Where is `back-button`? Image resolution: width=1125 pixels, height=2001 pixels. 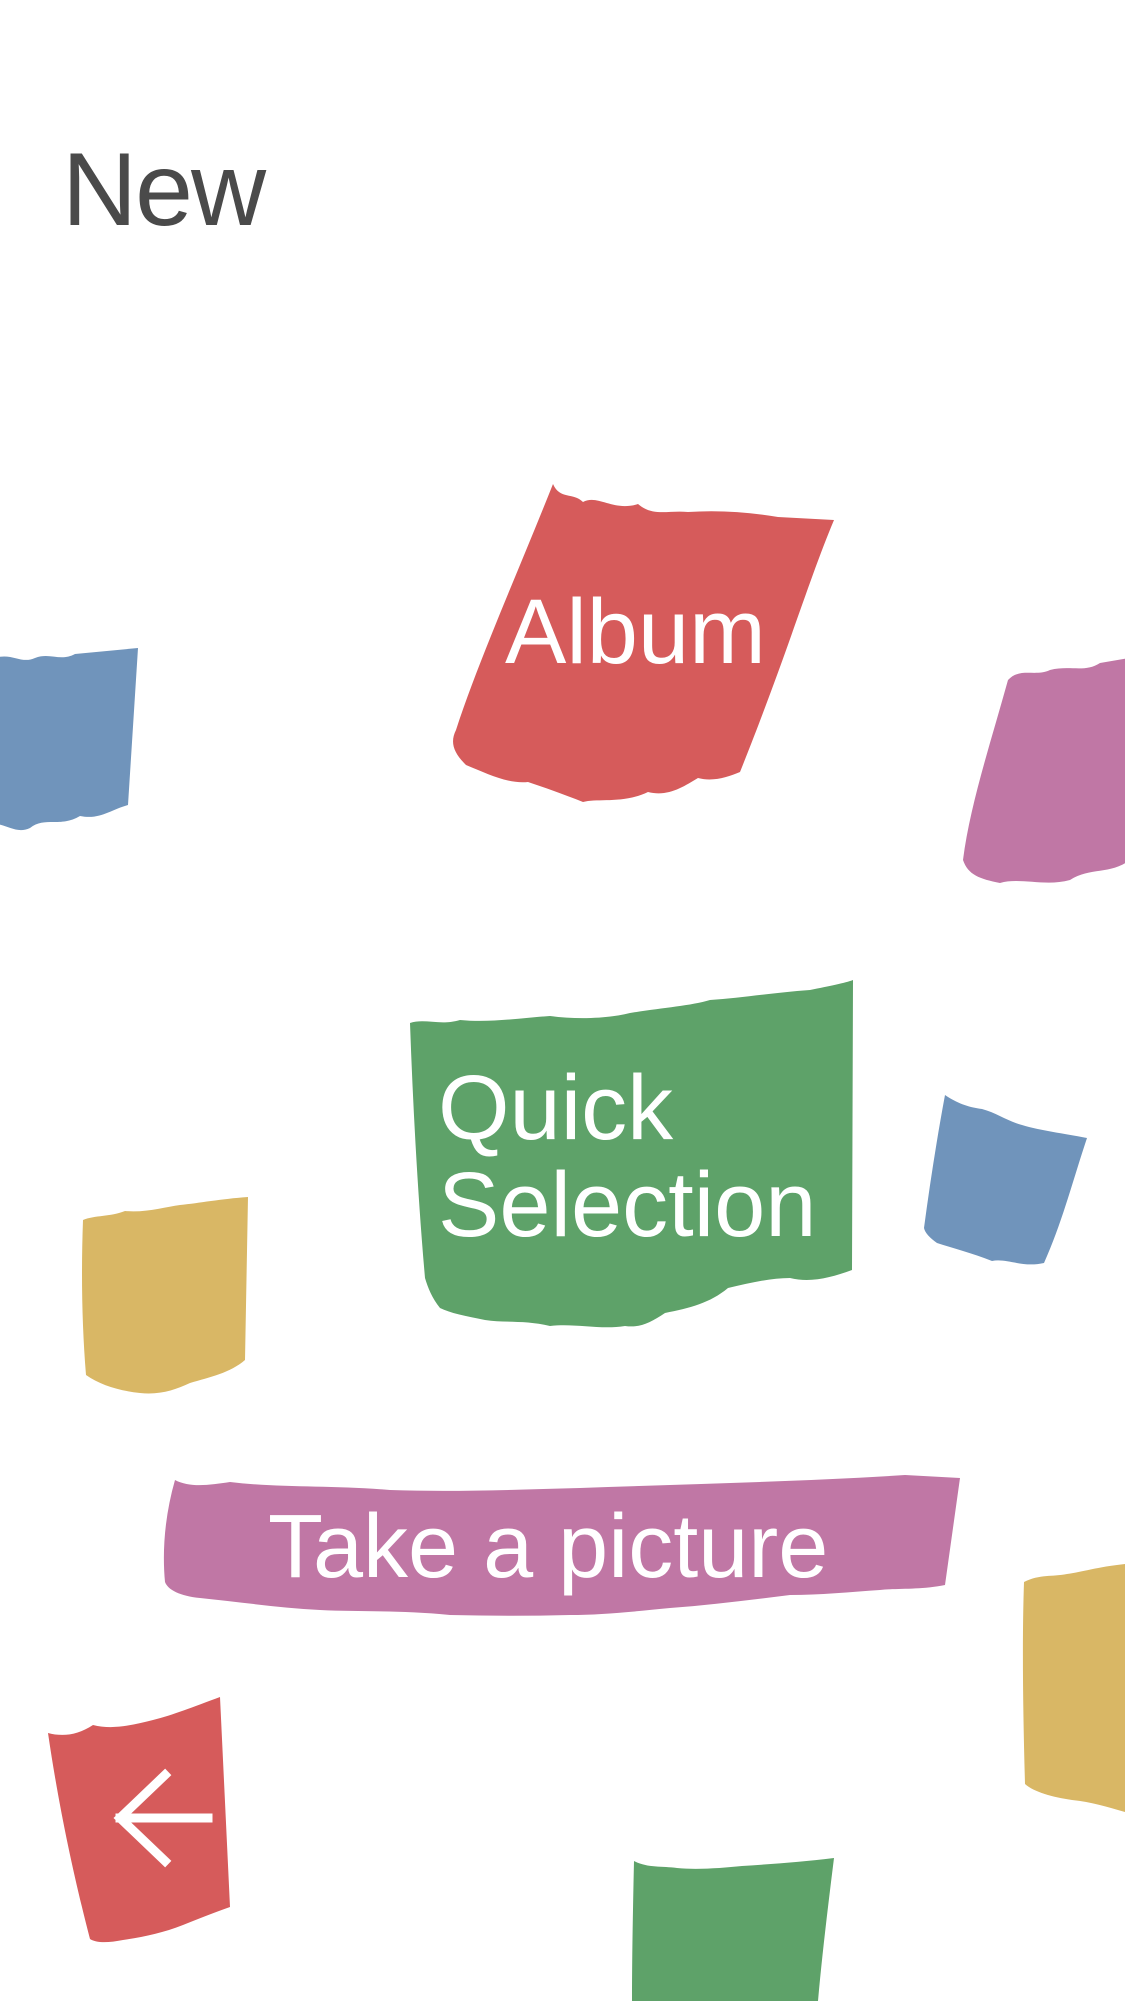 back-button is located at coordinates (165, 1820).